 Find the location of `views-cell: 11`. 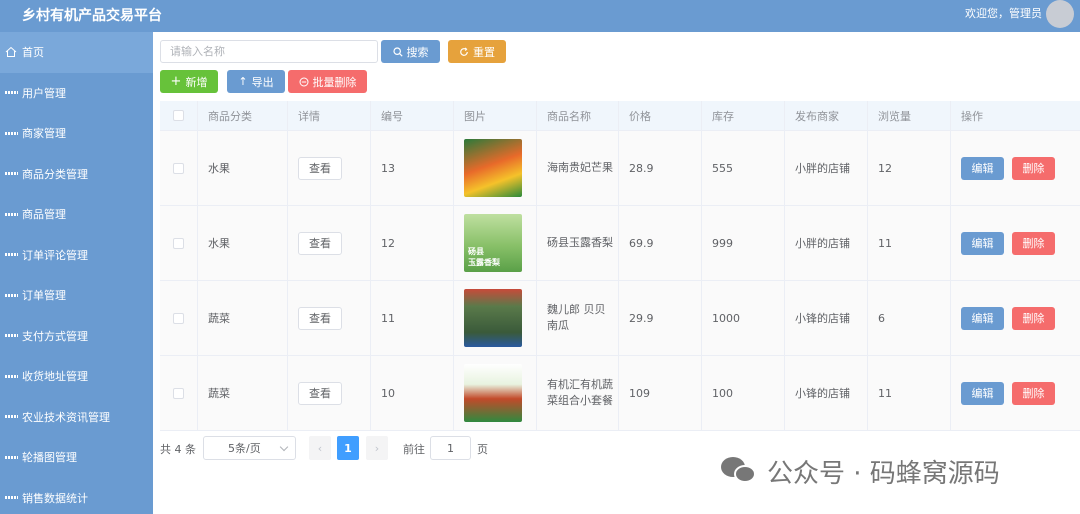

views-cell: 11 is located at coordinates (909, 243).